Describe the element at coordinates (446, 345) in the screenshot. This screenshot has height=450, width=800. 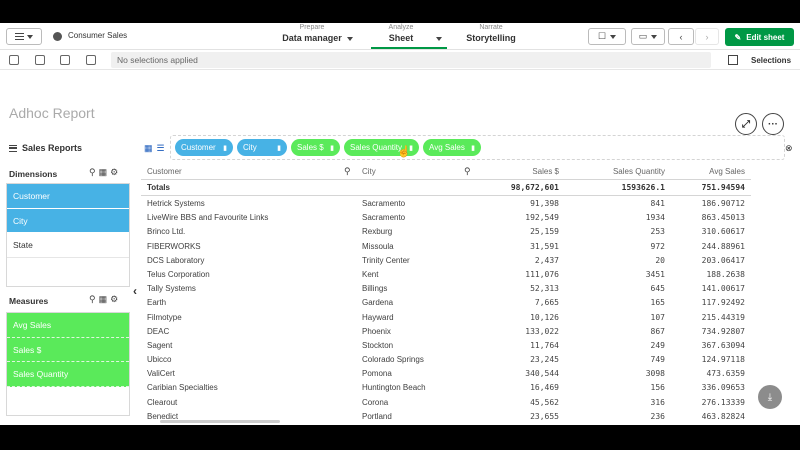
I see `table-row: Sagent Stockton 11,764 249 367.63094` at that location.